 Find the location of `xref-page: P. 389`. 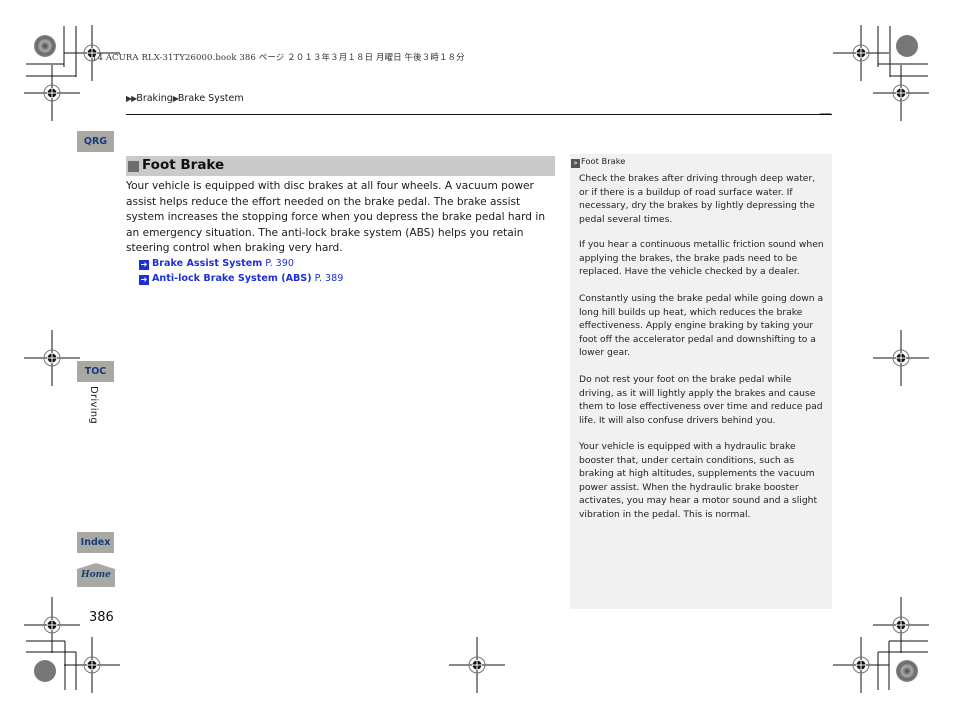

xref-page: P. 389 is located at coordinates (329, 278).